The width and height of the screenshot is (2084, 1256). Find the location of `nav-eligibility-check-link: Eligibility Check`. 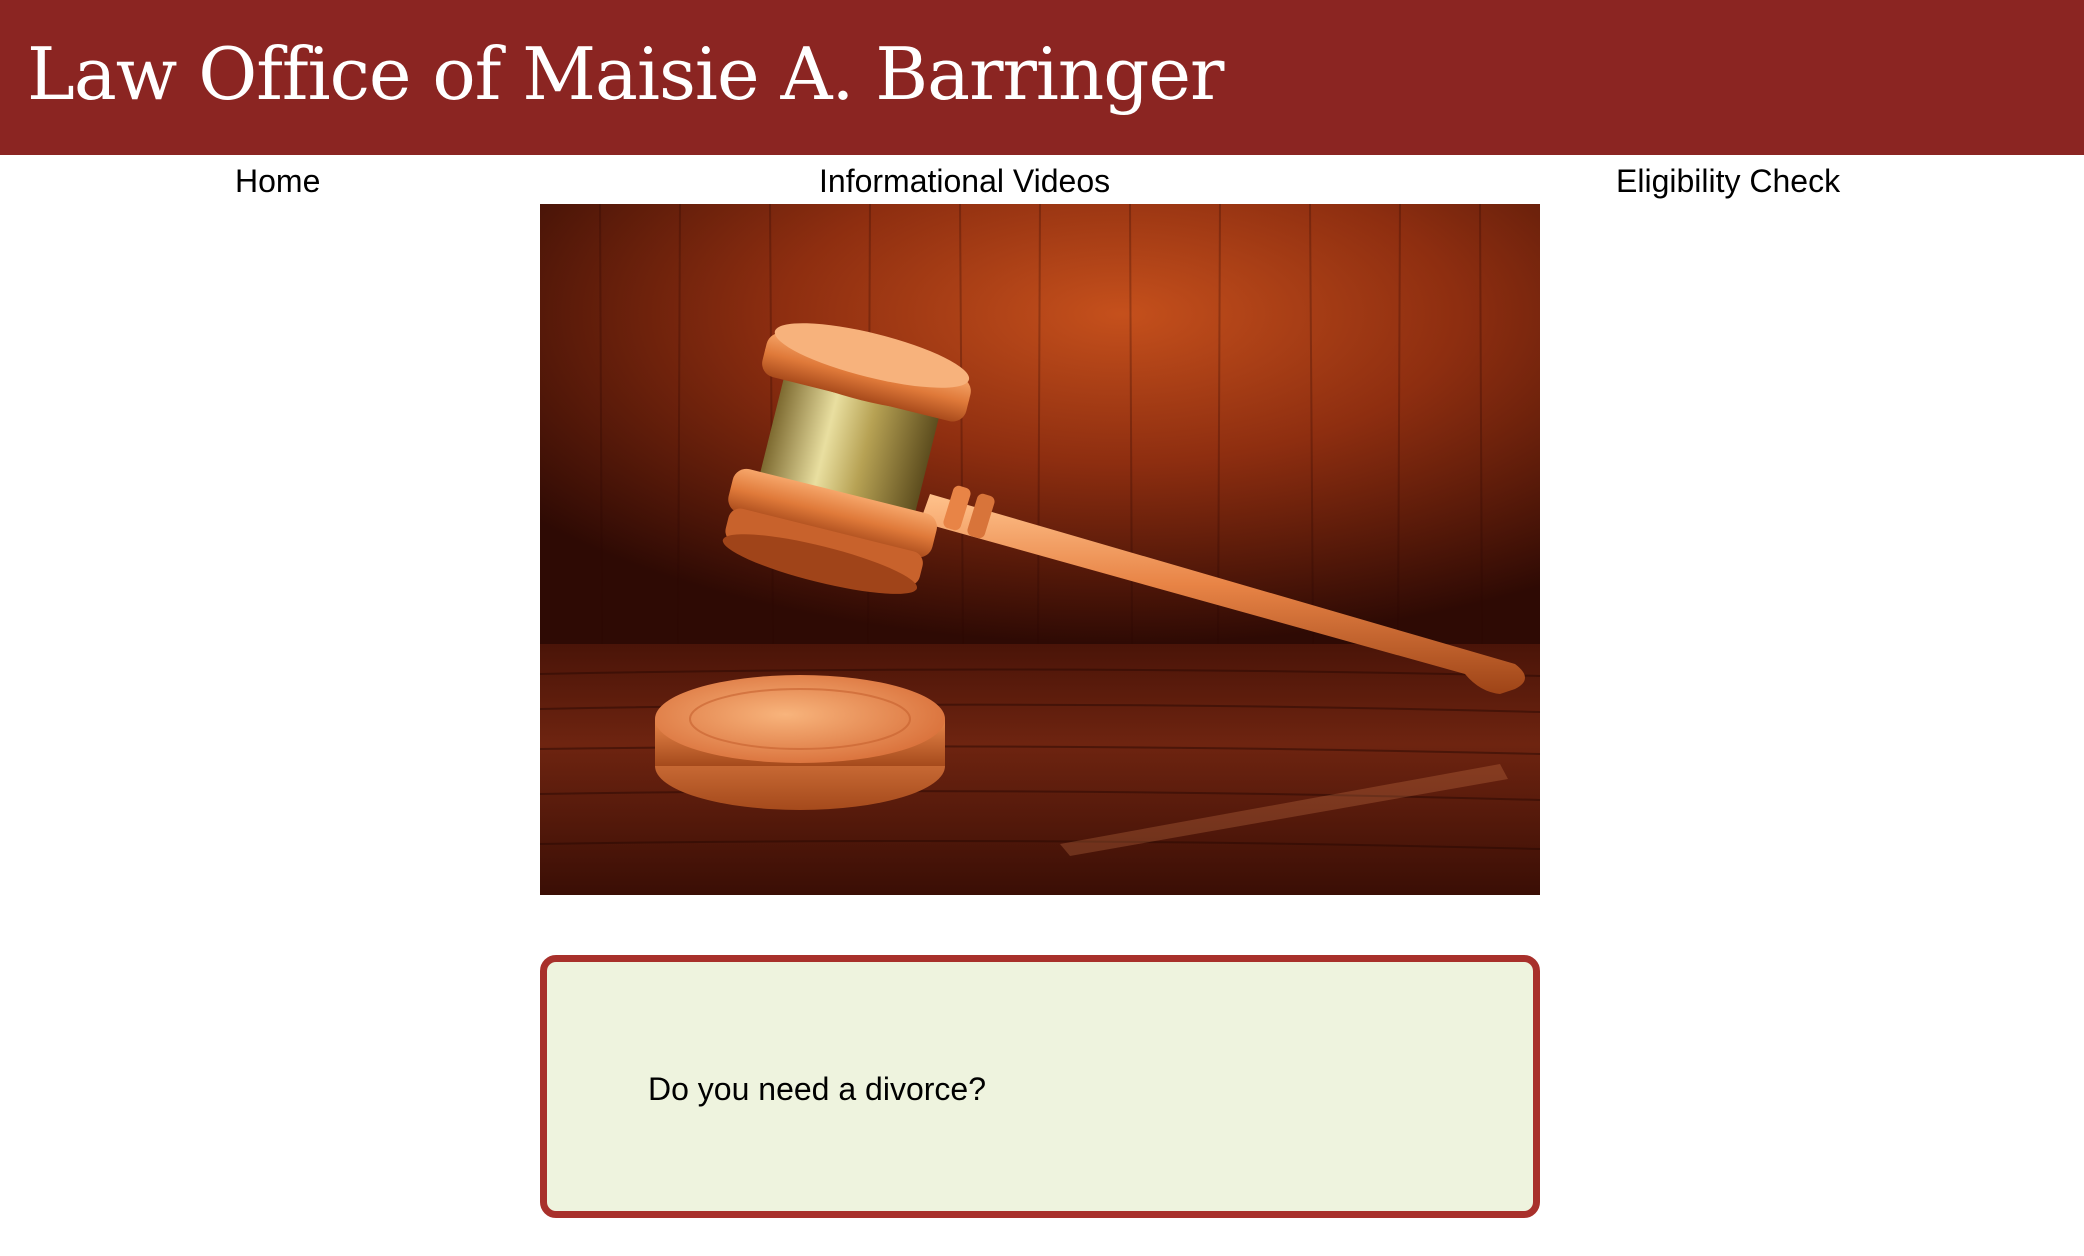

nav-eligibility-check-link: Eligibility Check is located at coordinates (1728, 181).